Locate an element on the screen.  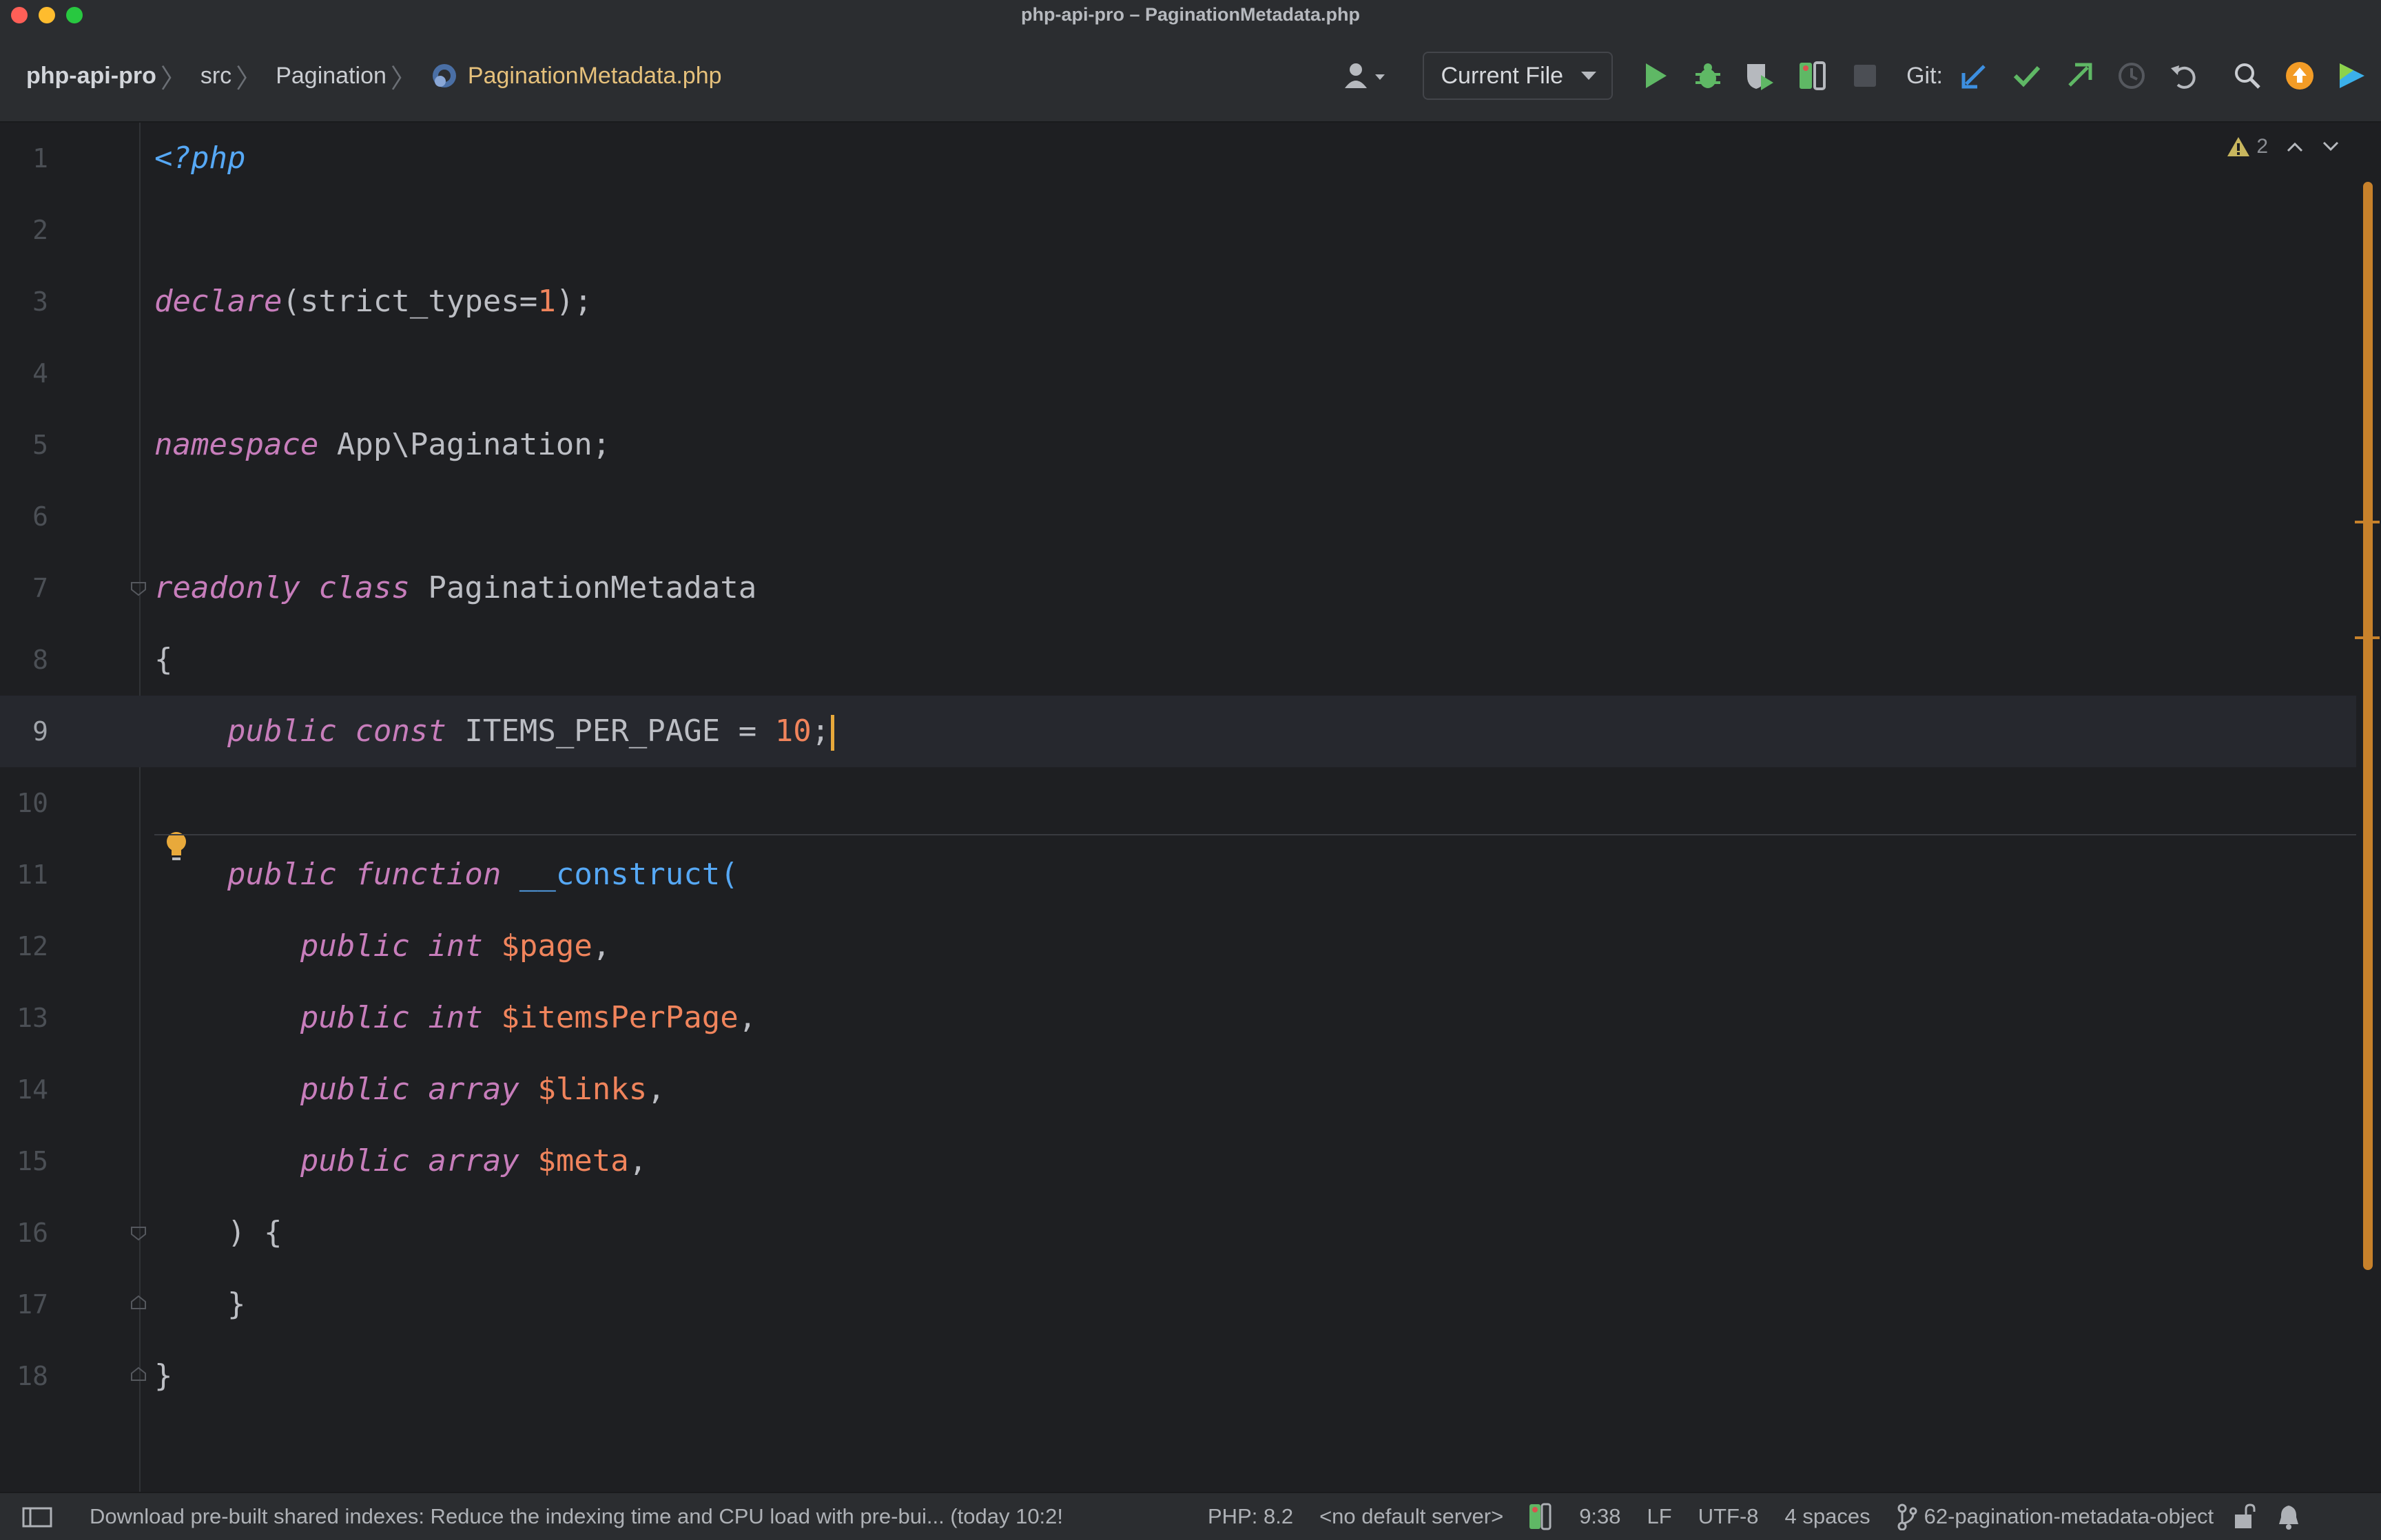
breadcrumb-file: PaginationMetadata.php is located at coordinates (595, 76).